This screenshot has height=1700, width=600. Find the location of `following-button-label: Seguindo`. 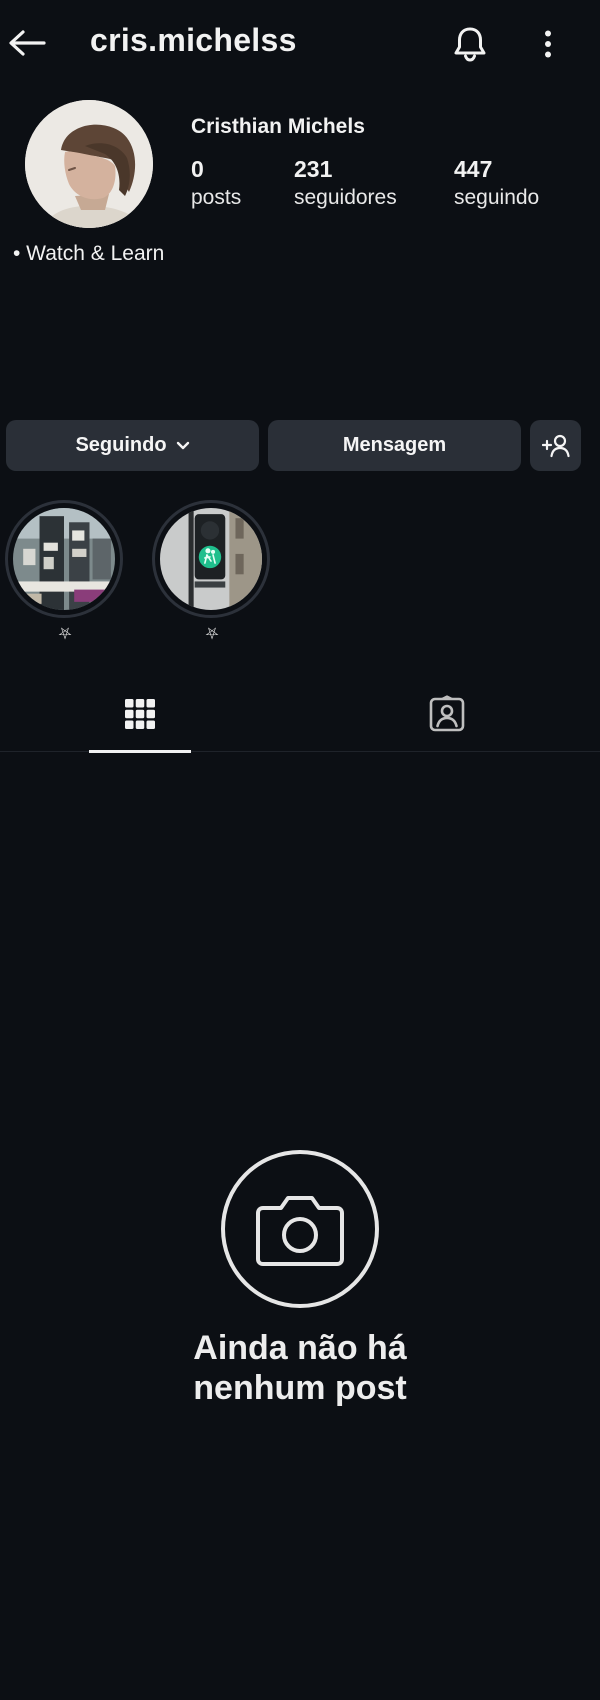

following-button-label: Seguindo is located at coordinates (121, 445).